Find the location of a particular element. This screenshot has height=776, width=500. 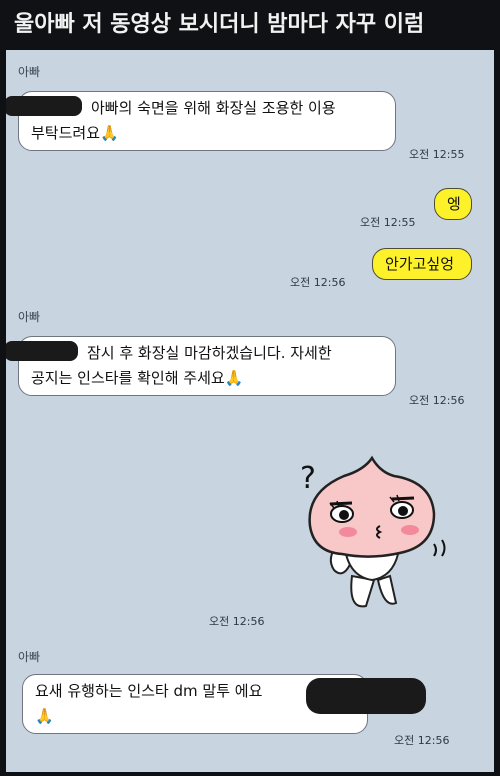

message-text: 안가고싶엉 is located at coordinates (420, 264).